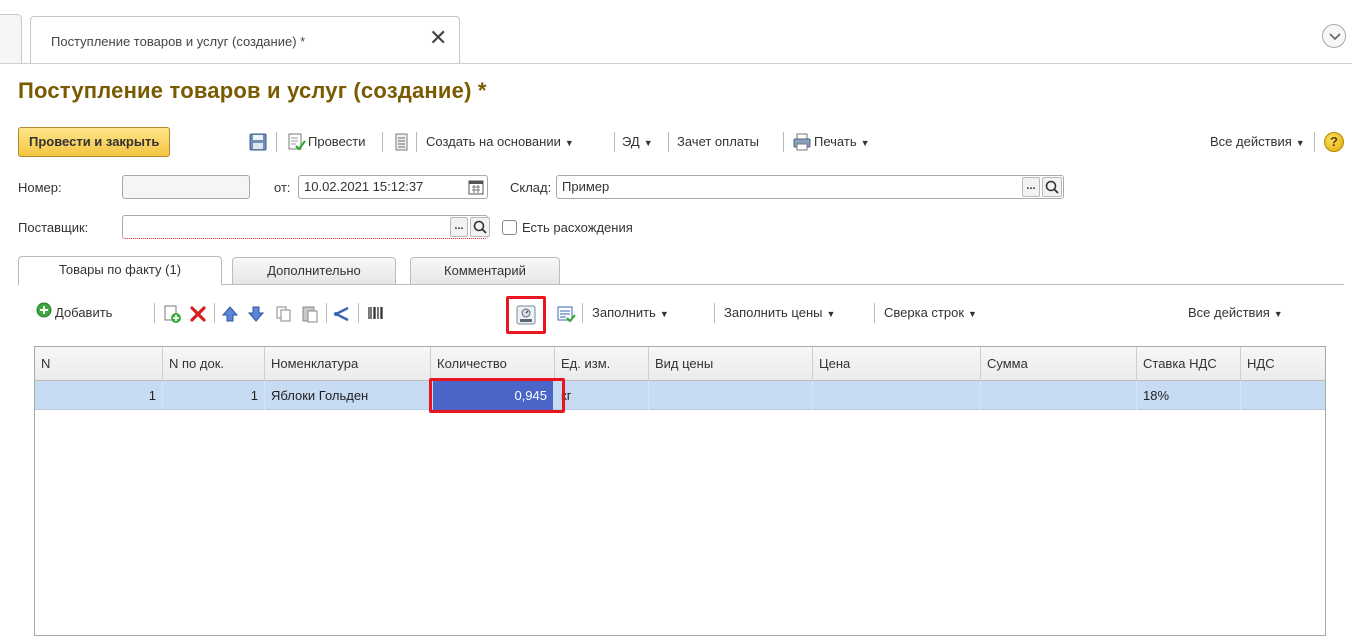 This screenshot has width=1352, height=636. What do you see at coordinates (1257, 142) in the screenshot?
I see `all-actions-button: Все действия ▼` at bounding box center [1257, 142].